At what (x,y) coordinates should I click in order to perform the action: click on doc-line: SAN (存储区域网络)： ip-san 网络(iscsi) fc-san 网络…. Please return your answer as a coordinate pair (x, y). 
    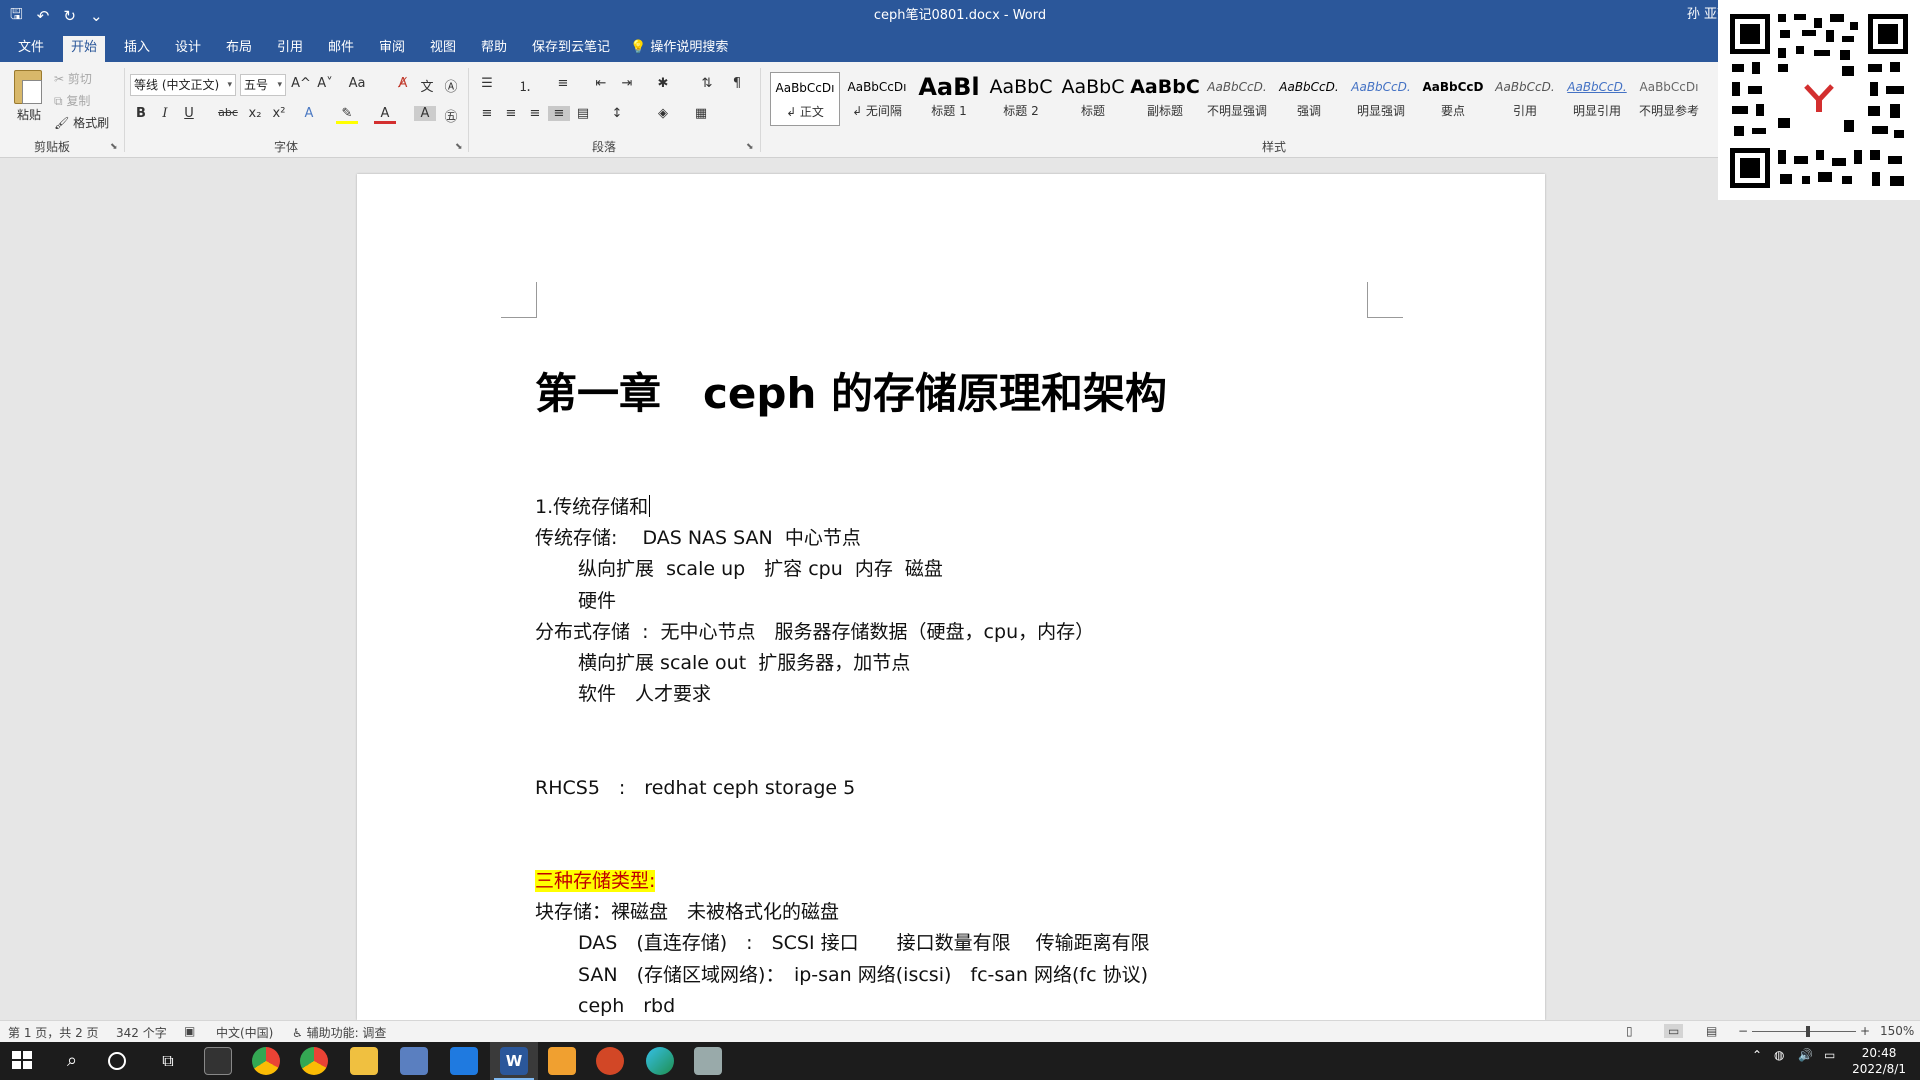
    Looking at the image, I should click on (863, 973).